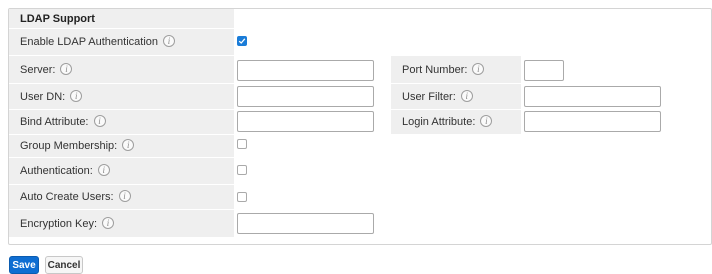 The image size is (712, 274). Describe the element at coordinates (121, 223) in the screenshot. I see `encryption-key-label-cell: Encryption Key: i` at that location.